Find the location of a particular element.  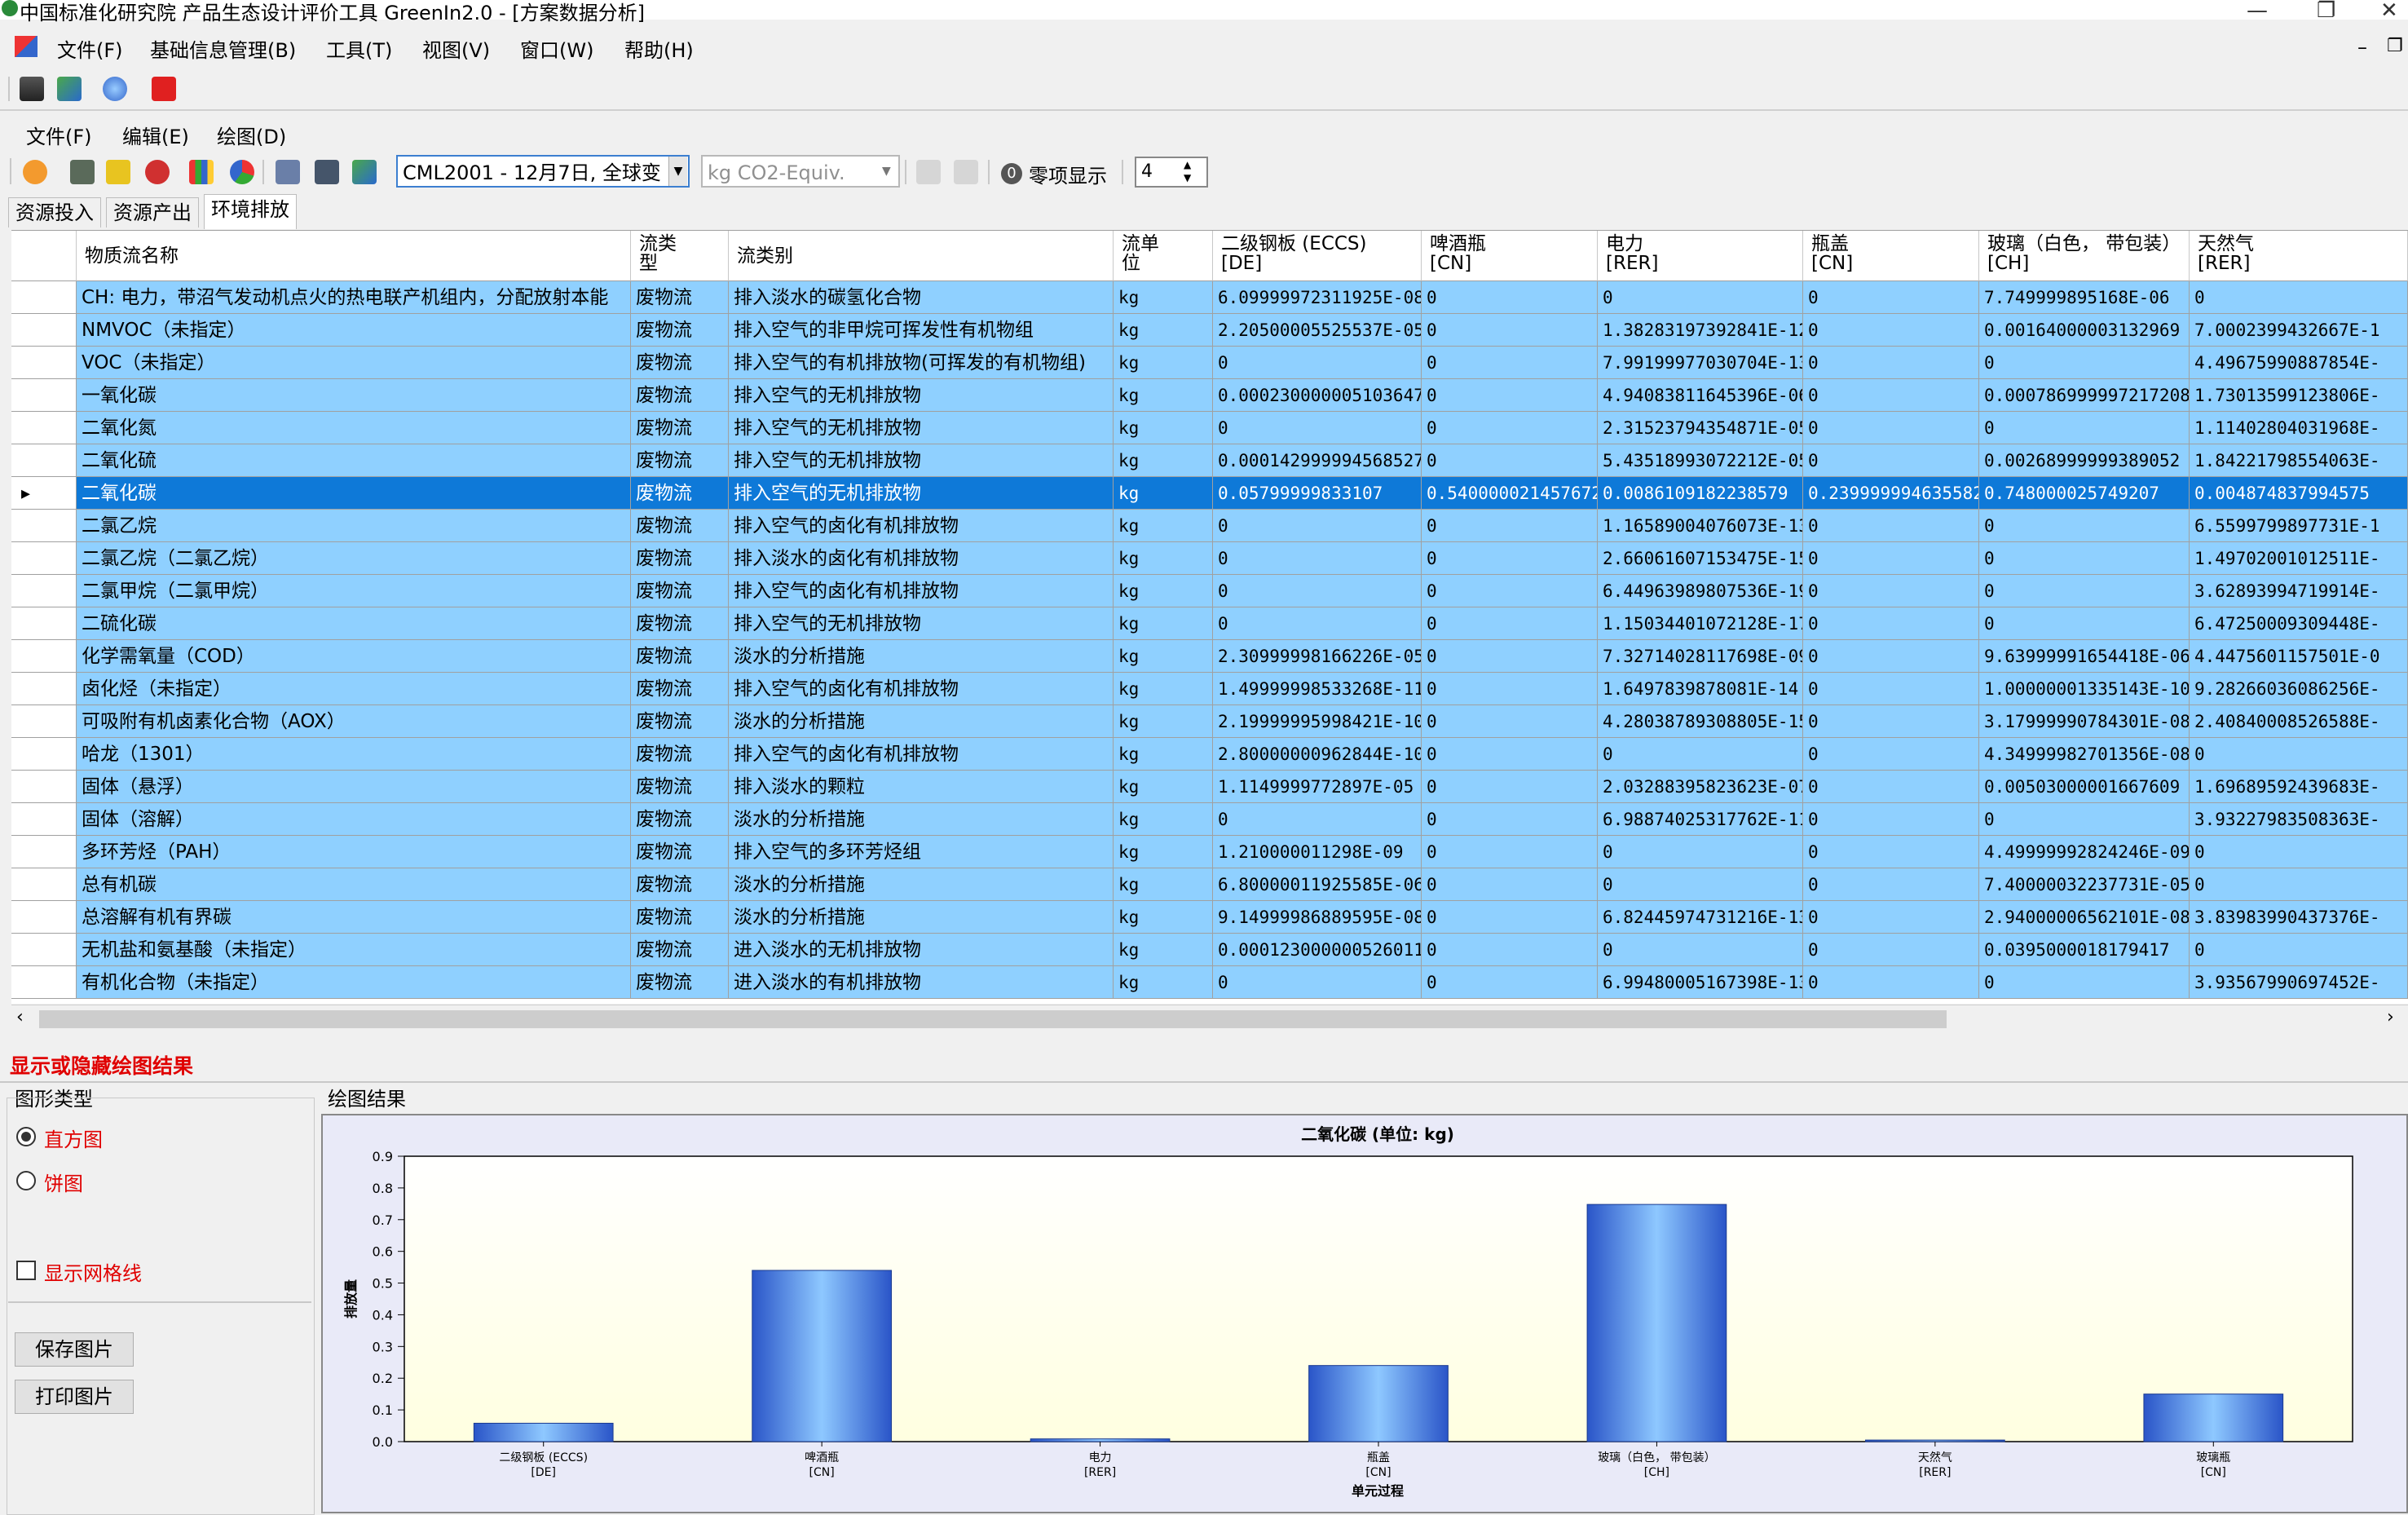

spinner-arrows-icon: ▲ ▼ is located at coordinates (1187, 171).